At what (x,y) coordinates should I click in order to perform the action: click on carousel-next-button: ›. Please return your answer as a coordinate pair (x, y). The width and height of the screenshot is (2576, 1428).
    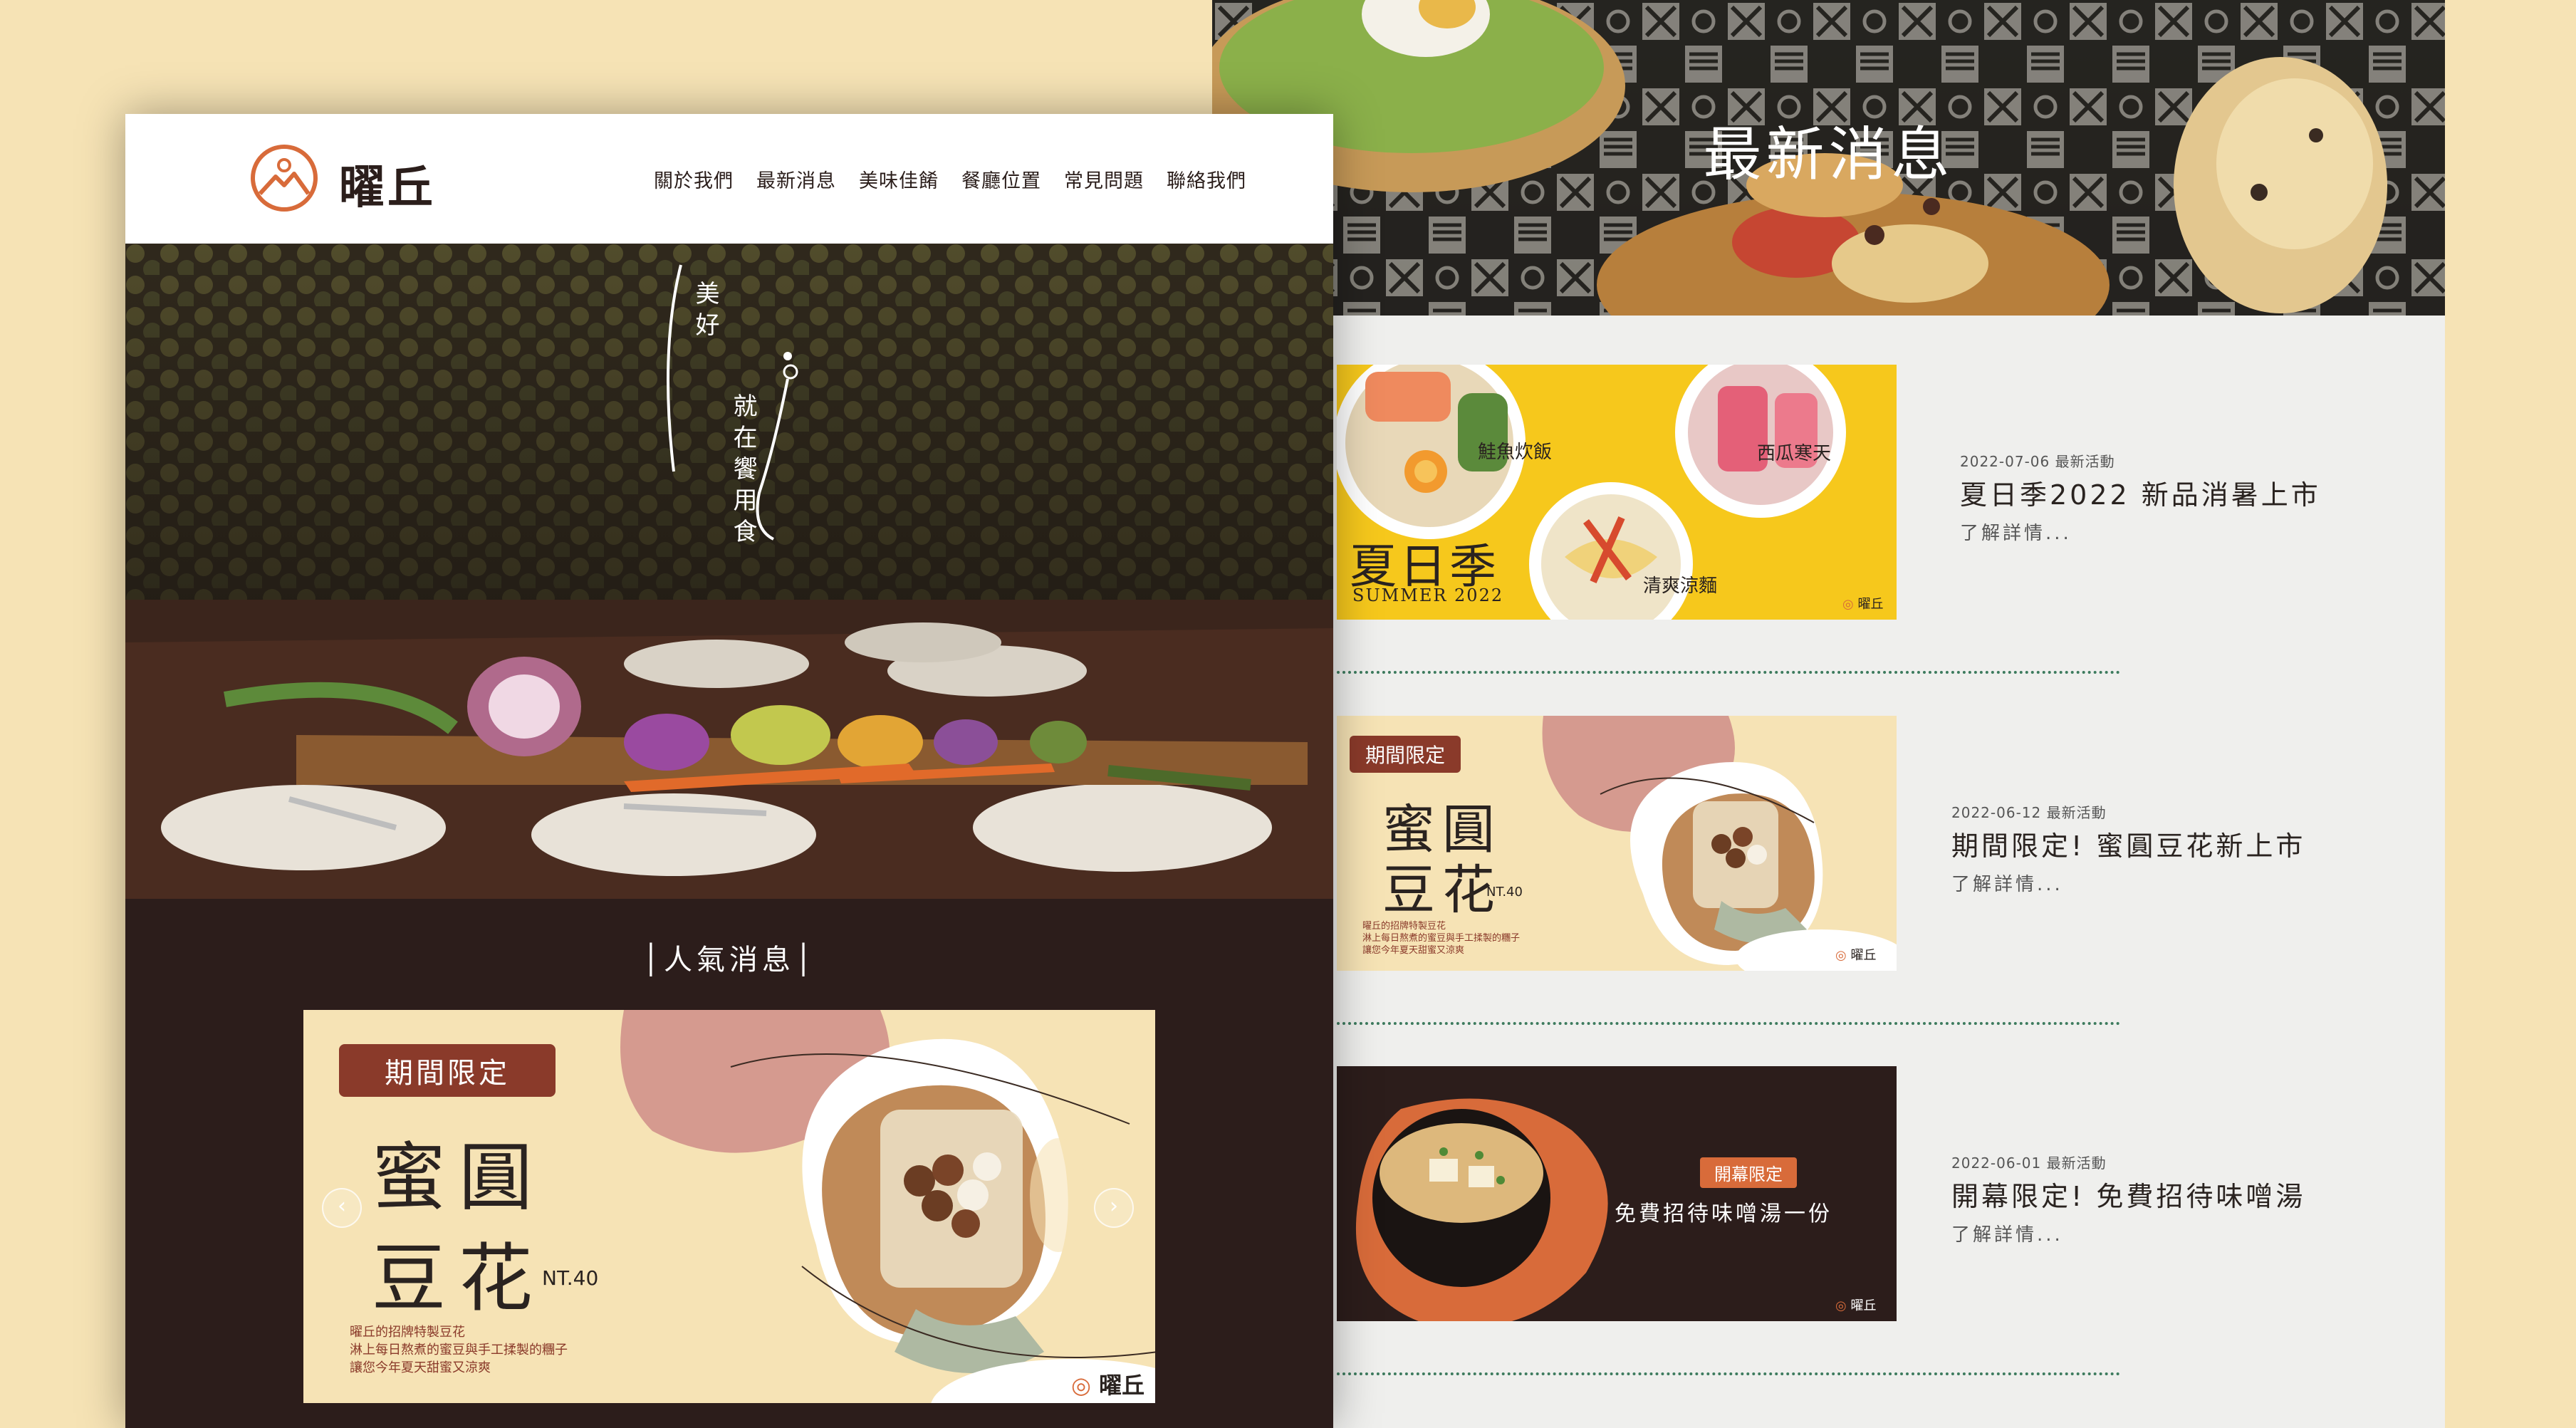
    Looking at the image, I should click on (1114, 1208).